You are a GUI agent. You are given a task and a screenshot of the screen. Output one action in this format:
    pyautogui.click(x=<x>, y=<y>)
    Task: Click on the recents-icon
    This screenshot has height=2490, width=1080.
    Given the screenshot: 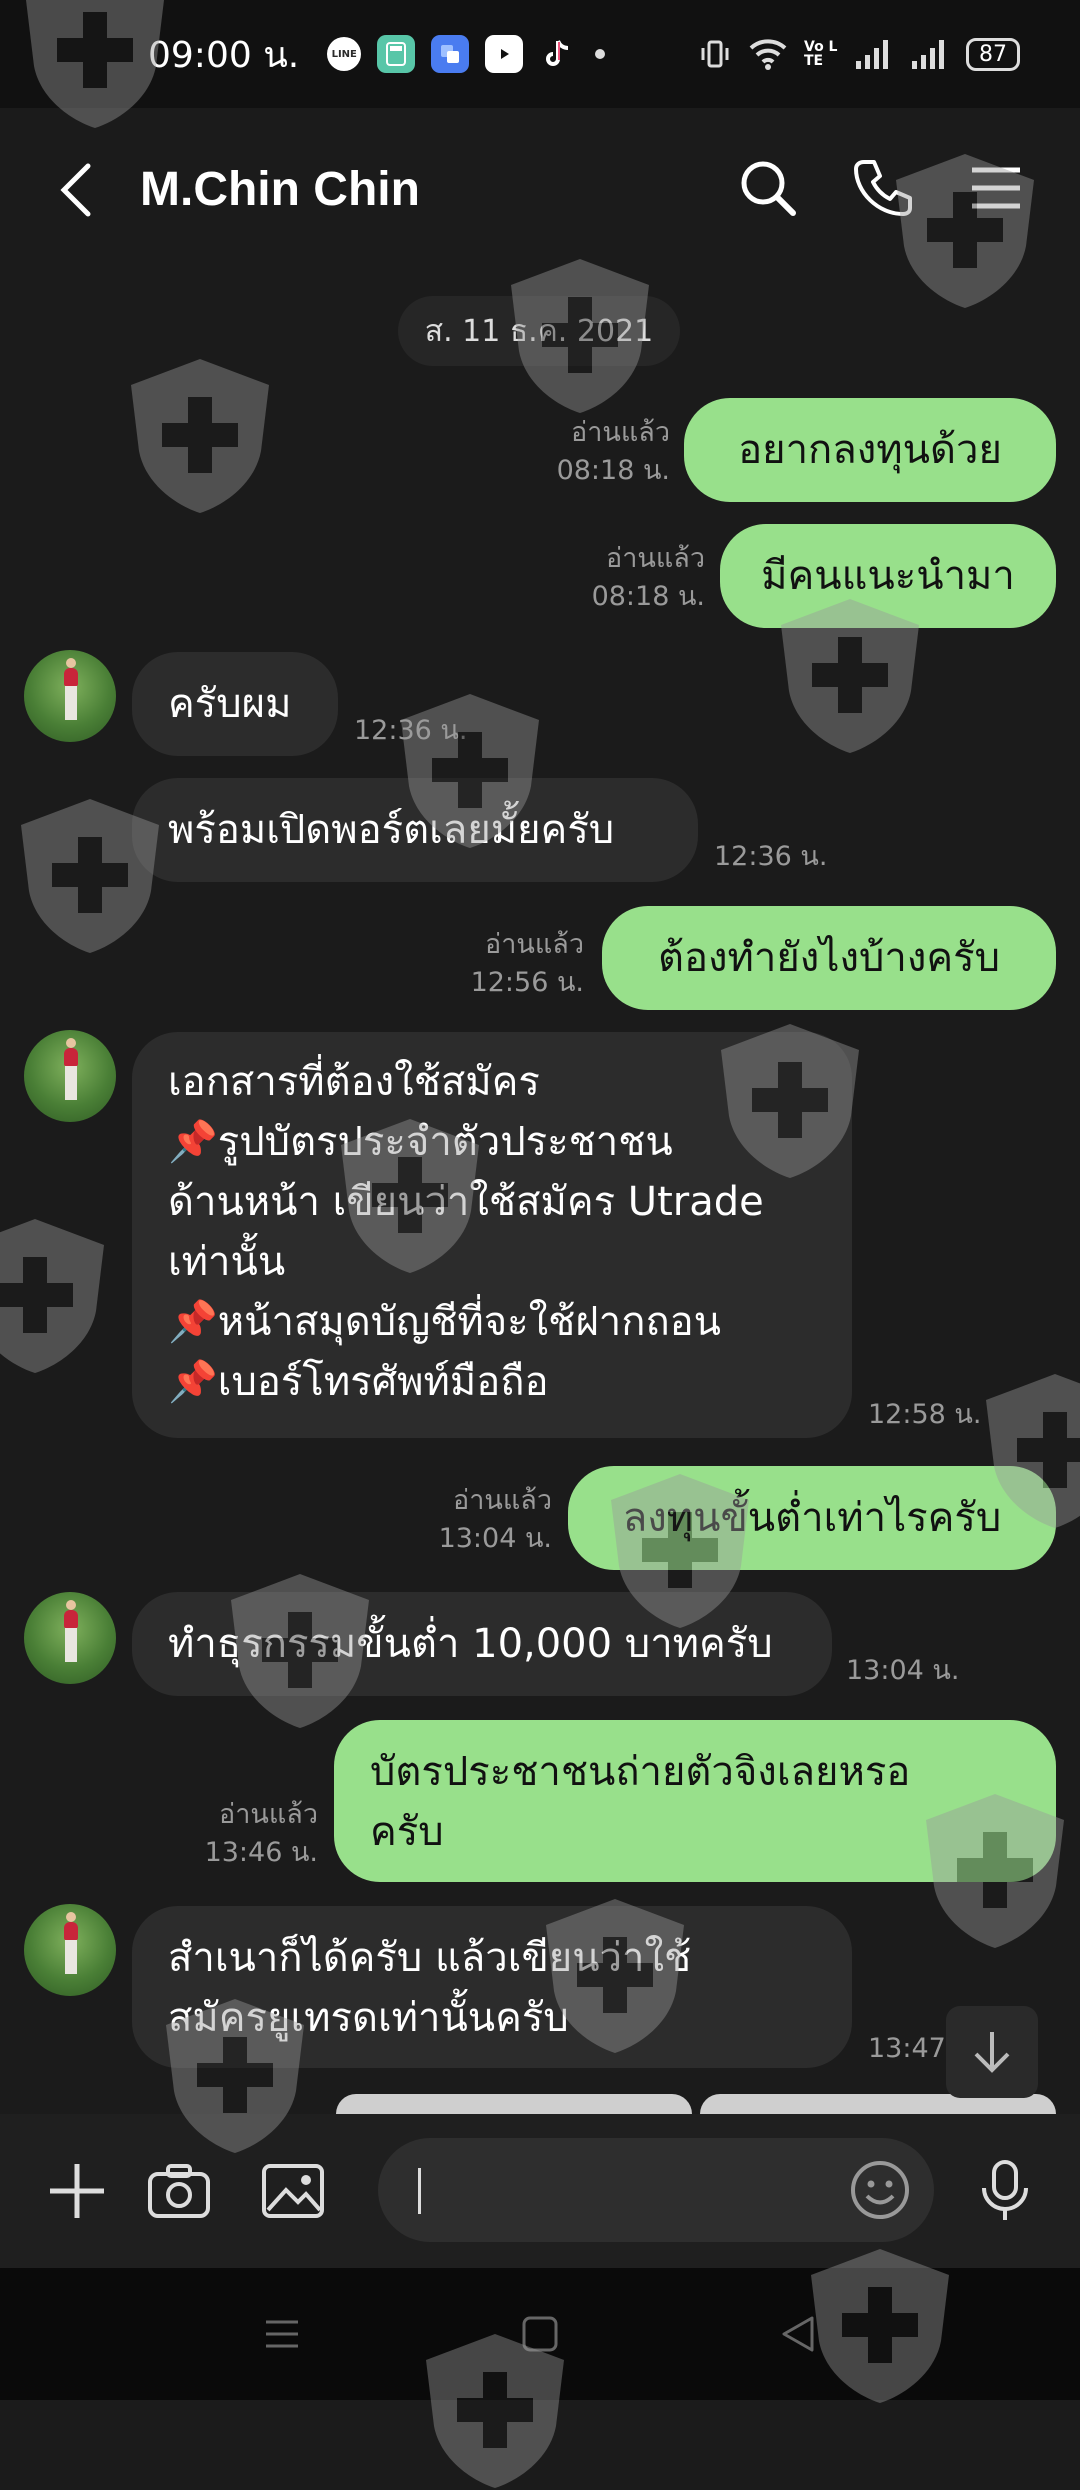 What is the action you would take?
    pyautogui.click(x=282, y=2334)
    